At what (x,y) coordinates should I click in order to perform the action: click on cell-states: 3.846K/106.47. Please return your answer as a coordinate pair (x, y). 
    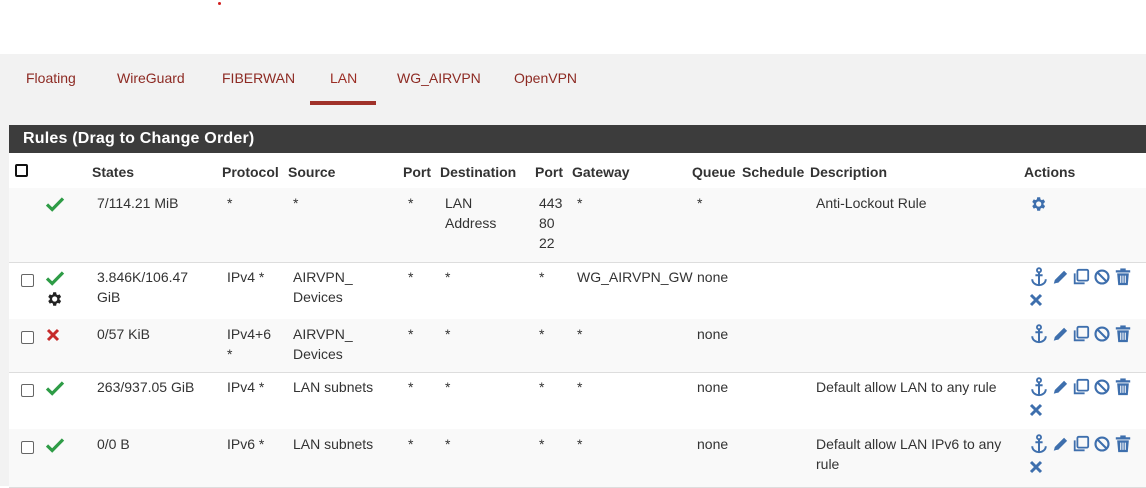
    Looking at the image, I should click on (142, 277).